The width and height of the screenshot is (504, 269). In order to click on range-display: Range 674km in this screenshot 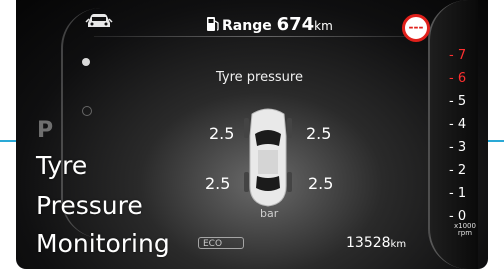, I will do `click(277, 24)`.